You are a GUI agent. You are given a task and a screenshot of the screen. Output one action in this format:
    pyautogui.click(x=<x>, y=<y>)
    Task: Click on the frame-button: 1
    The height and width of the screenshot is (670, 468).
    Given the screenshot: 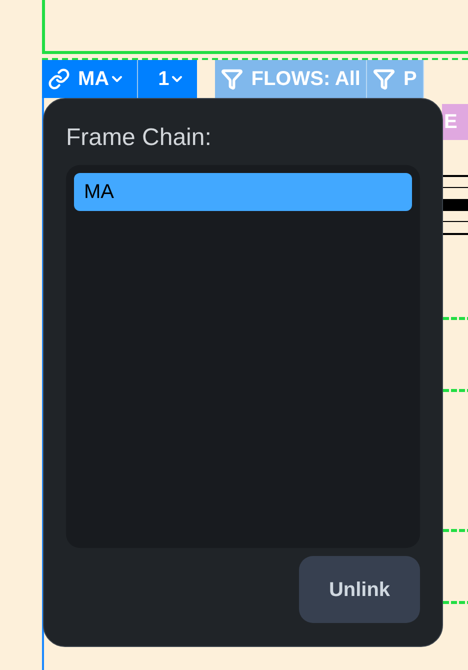 What is the action you would take?
    pyautogui.click(x=168, y=79)
    